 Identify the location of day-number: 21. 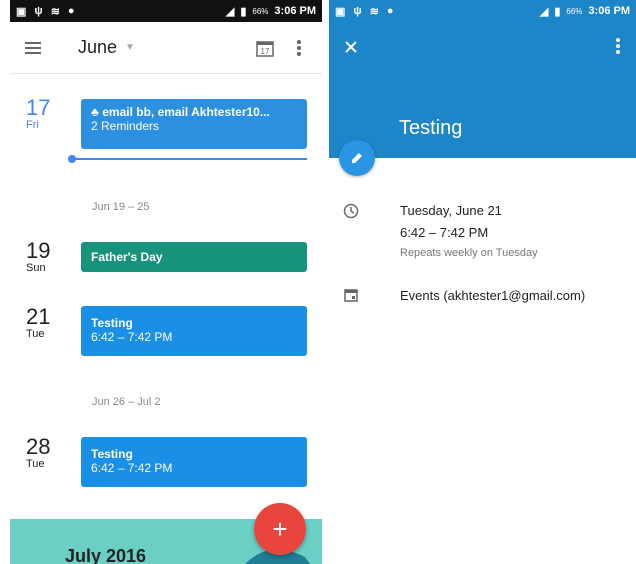
(38, 316).